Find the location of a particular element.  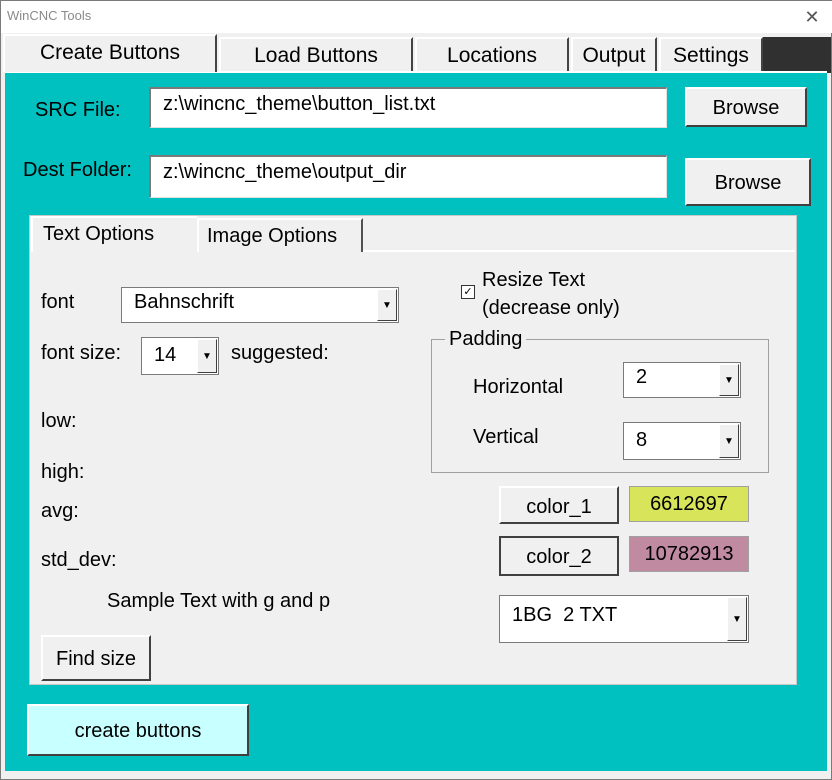

dest-browse-button: Browse is located at coordinates (748, 182).